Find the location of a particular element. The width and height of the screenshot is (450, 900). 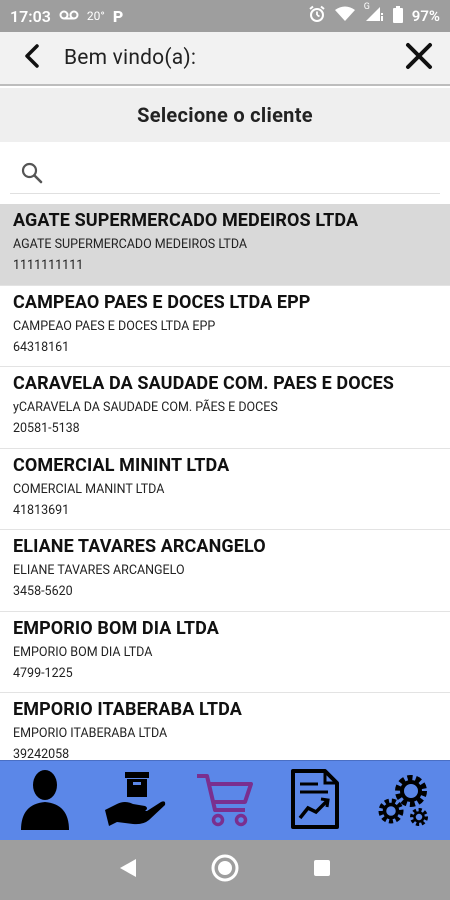

page-title: Selecione o cliente is located at coordinates (225, 115).